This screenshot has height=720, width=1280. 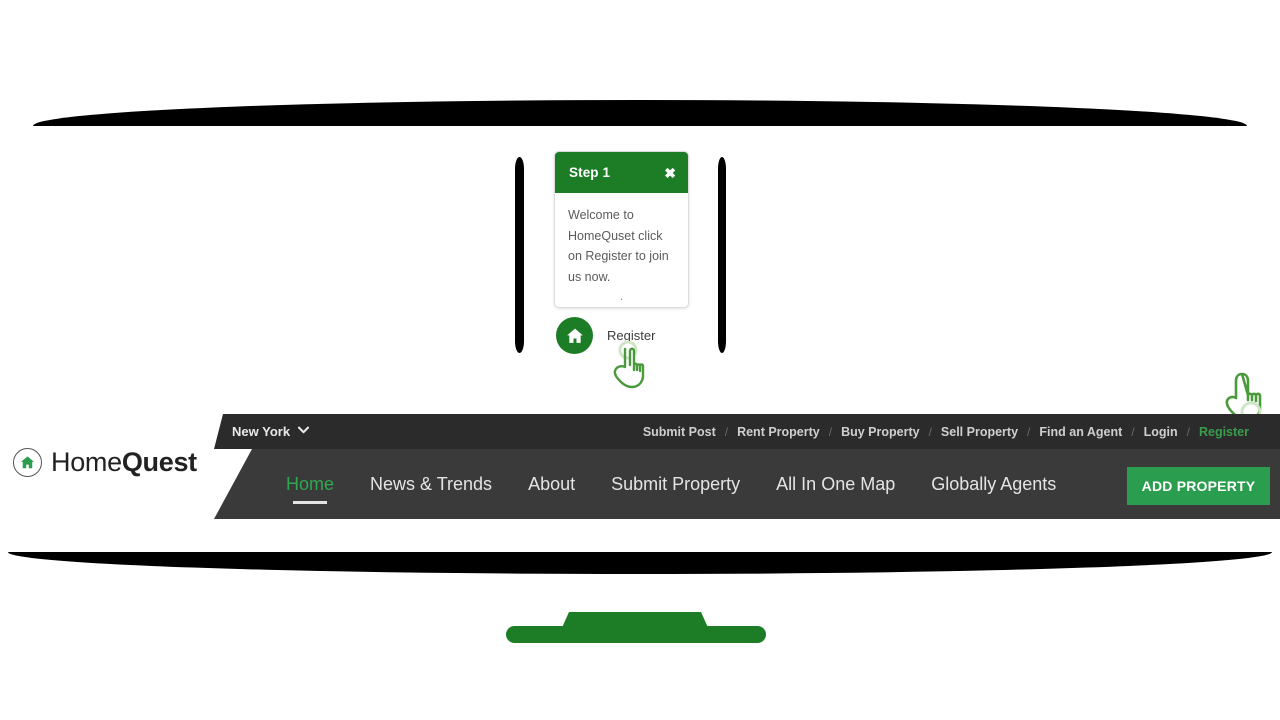 I want to click on city-selector-label: New York, so click(x=261, y=431).